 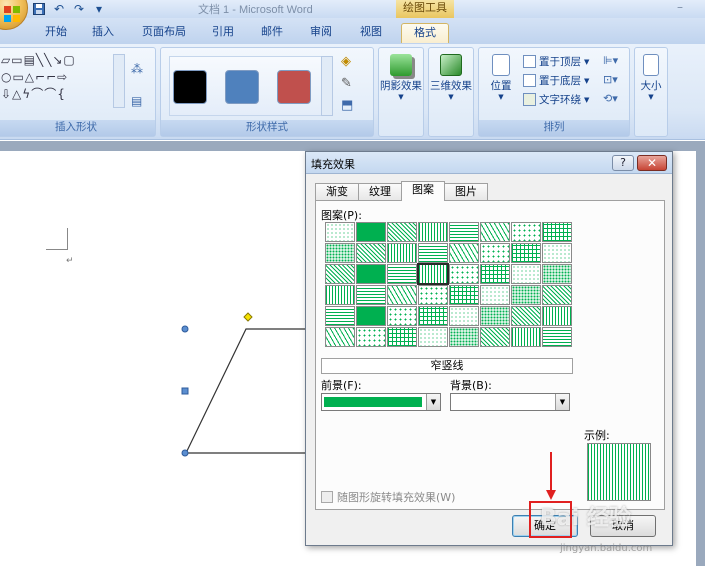 I want to click on position-button: 位置 ▼, so click(x=501, y=77).